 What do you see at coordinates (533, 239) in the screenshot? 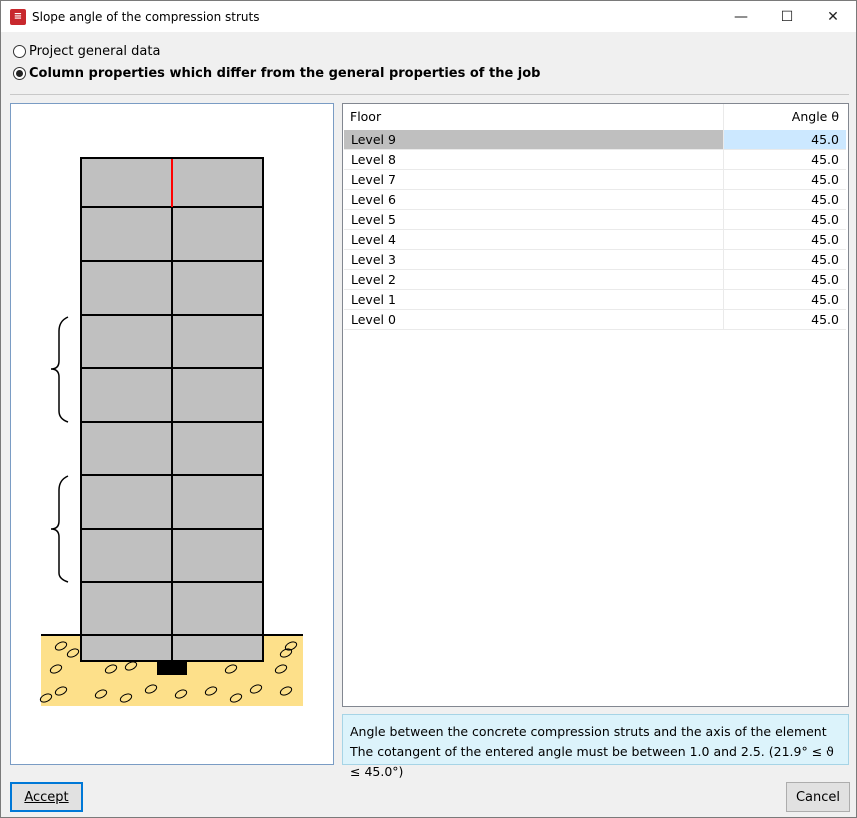
I see `floor-cell: Level 4` at bounding box center [533, 239].